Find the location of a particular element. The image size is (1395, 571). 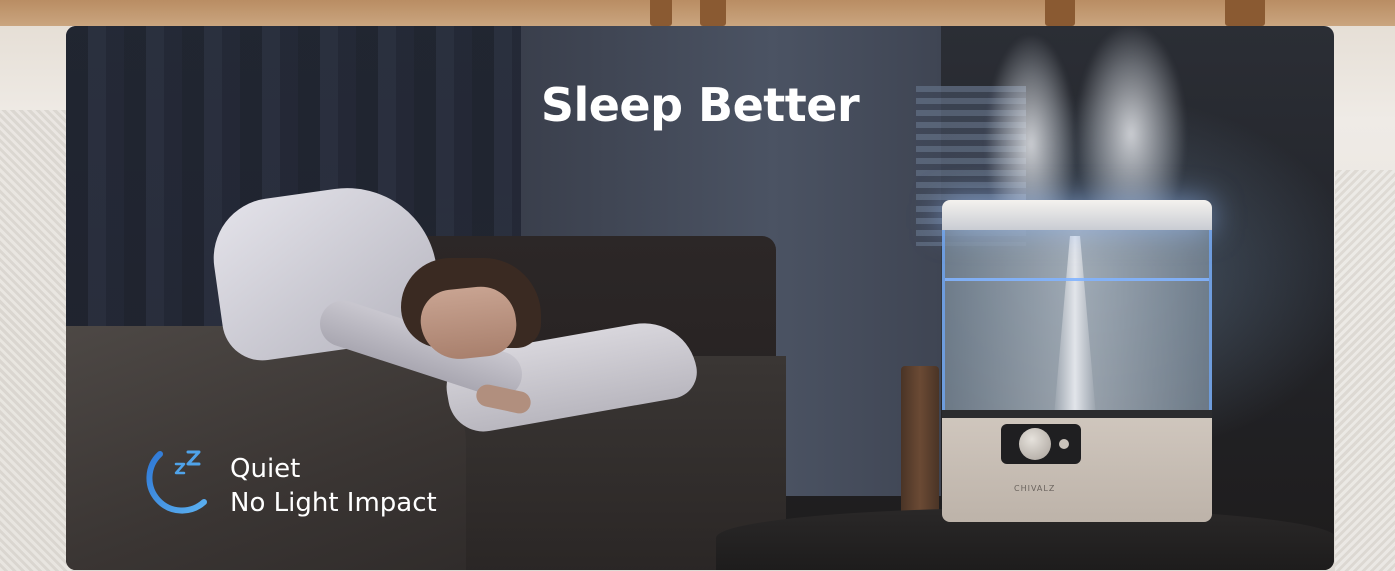

humidifier-knob is located at coordinates (1035, 444).